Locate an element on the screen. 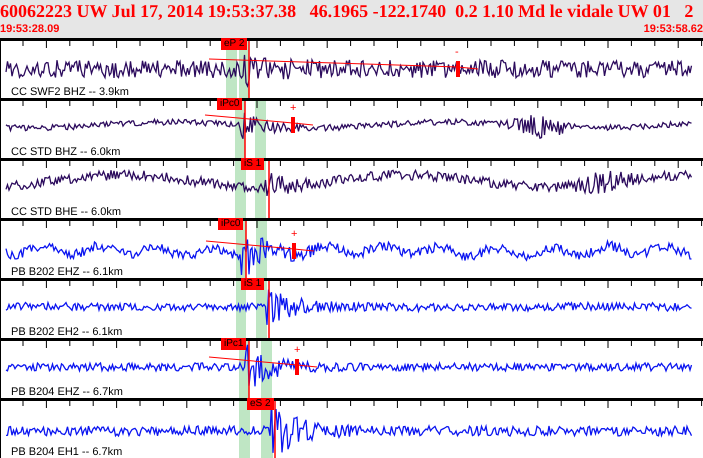 The height and width of the screenshot is (458, 703). pick-label: eP 2 is located at coordinates (234, 44).